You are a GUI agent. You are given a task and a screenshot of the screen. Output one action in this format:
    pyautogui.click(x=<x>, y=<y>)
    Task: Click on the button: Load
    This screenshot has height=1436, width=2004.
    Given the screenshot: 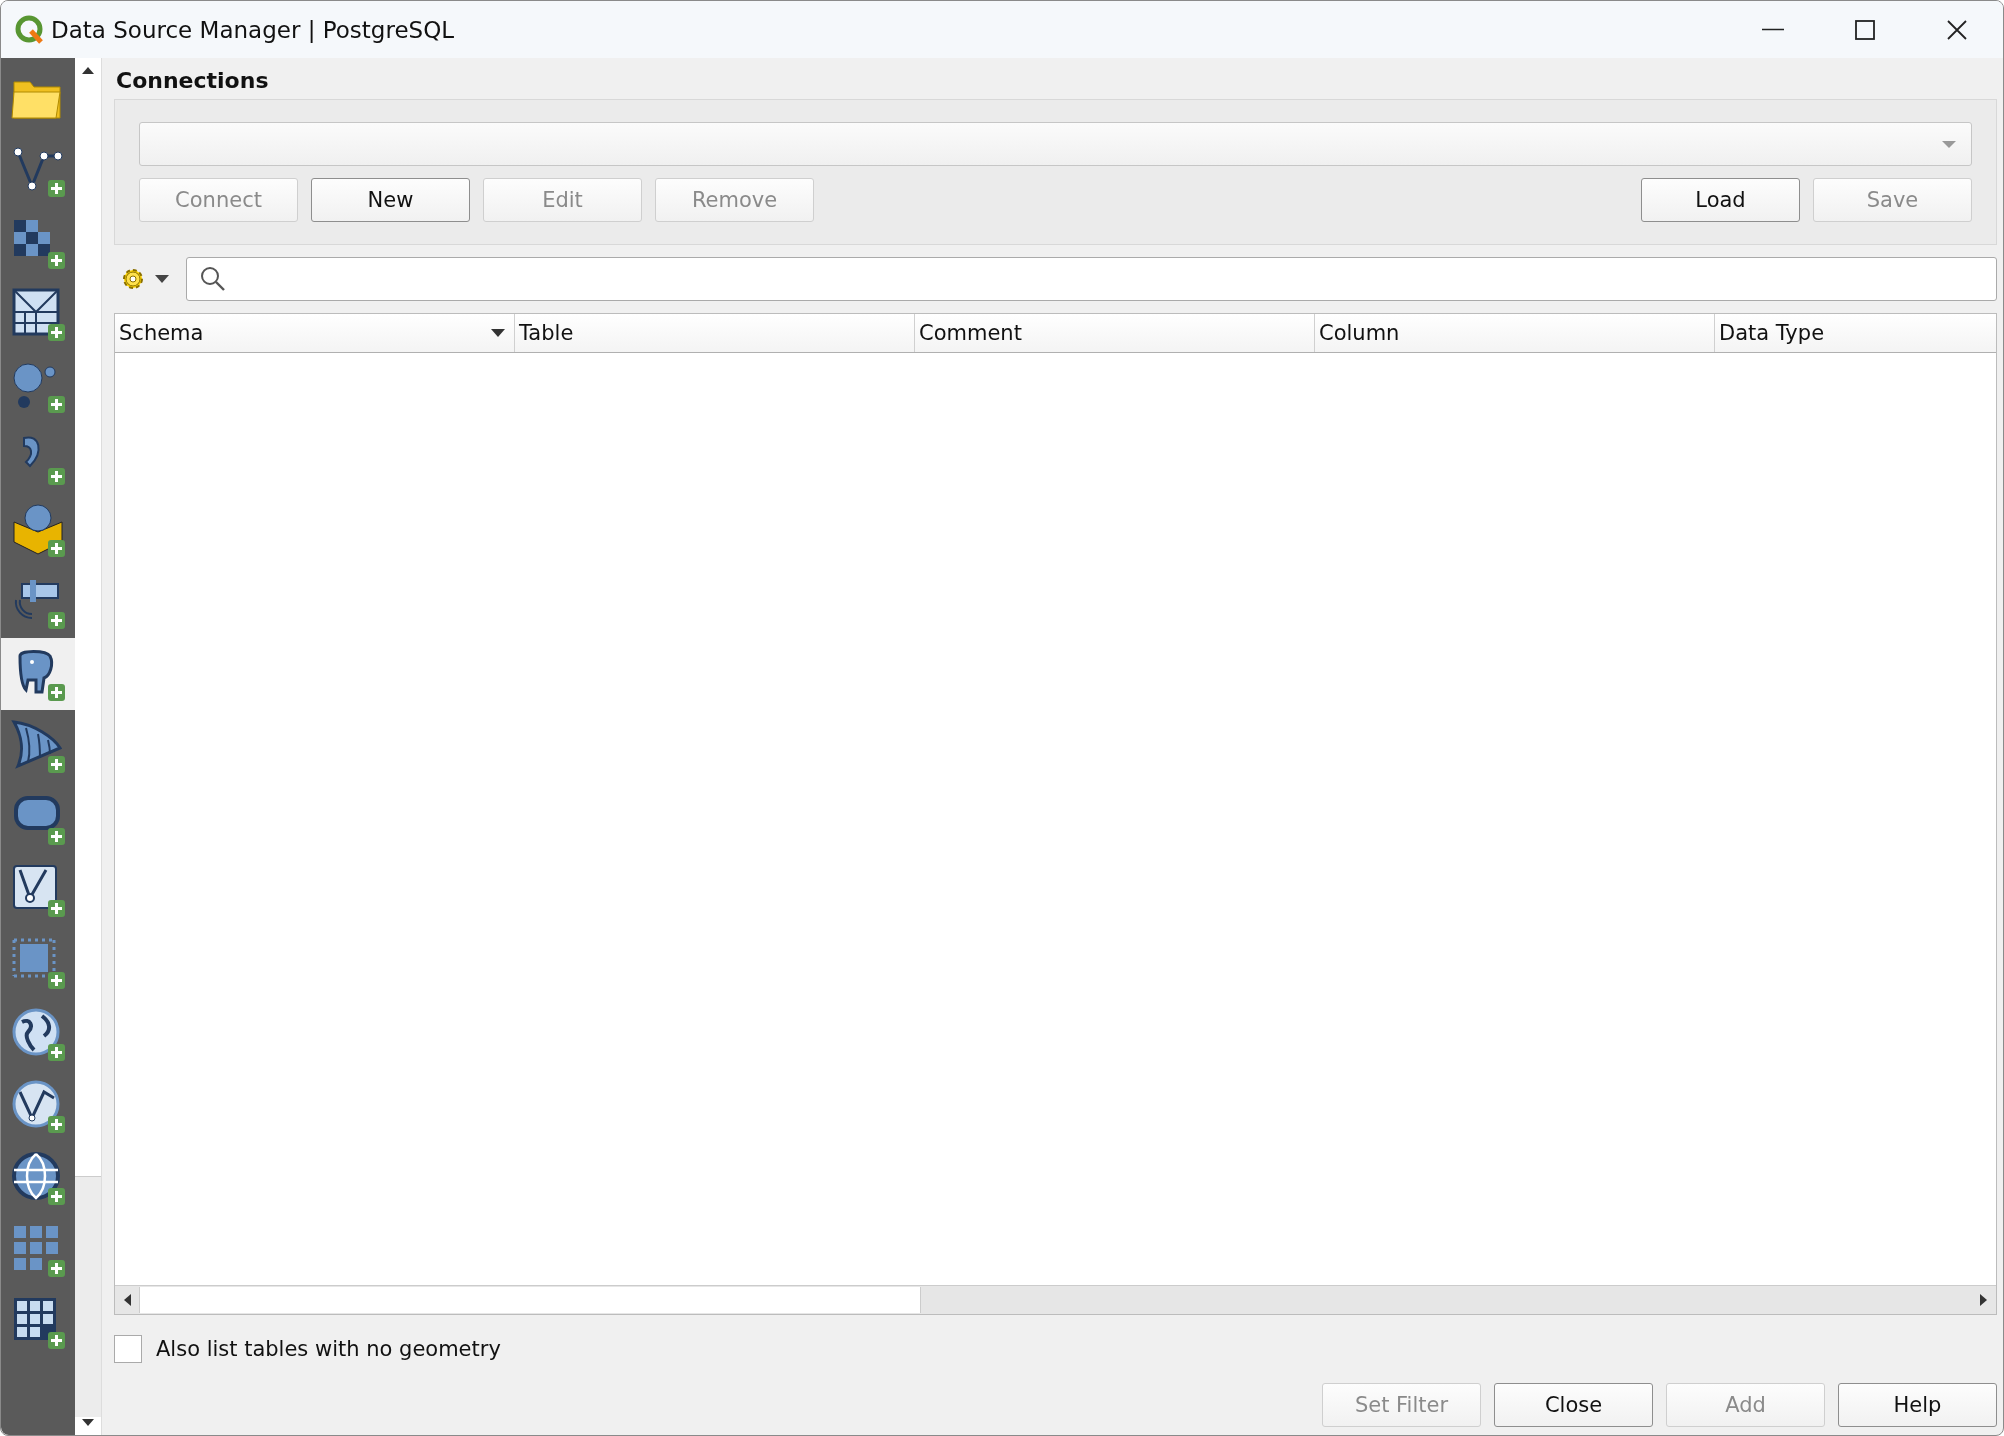 What is the action you would take?
    pyautogui.click(x=1720, y=200)
    